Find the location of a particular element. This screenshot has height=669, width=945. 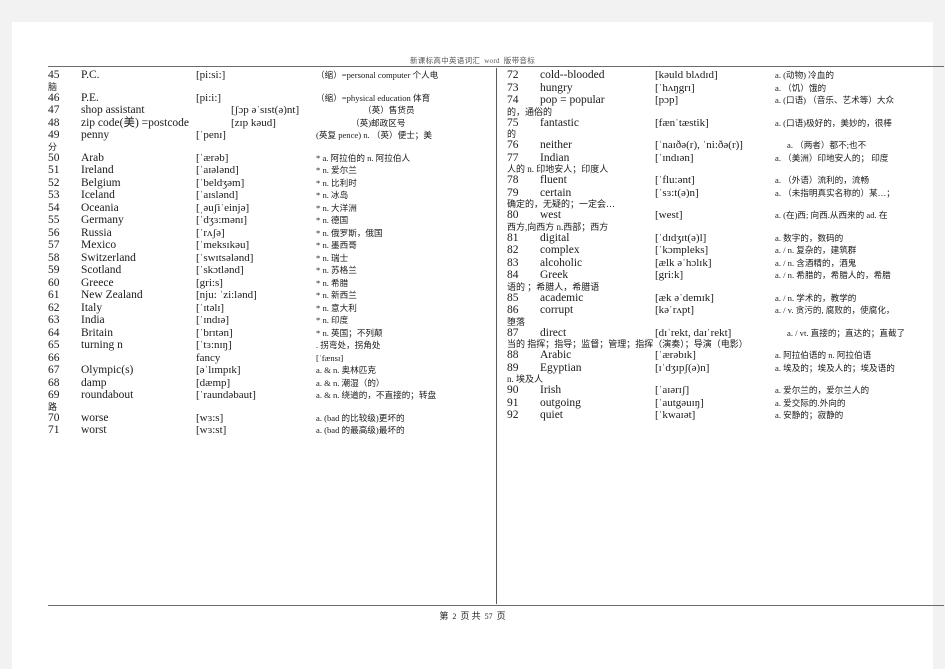

vocabulary-entry: 48 zip code(美) =postcode [zɪp kəud] （英)邮政区号 is located at coordinates (272, 123).